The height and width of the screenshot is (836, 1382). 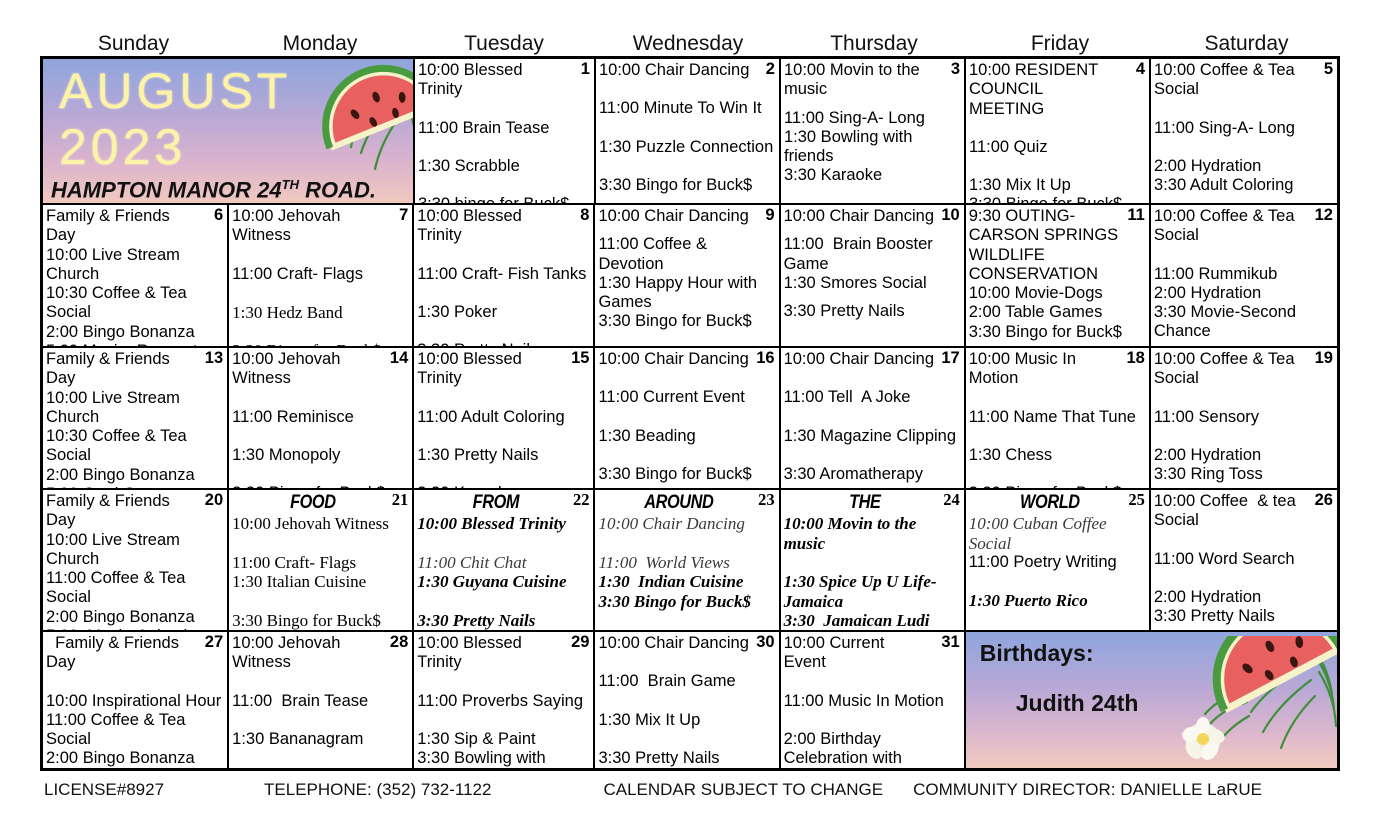 I want to click on birthdays-title: Birthdays:, so click(x=1036, y=653).